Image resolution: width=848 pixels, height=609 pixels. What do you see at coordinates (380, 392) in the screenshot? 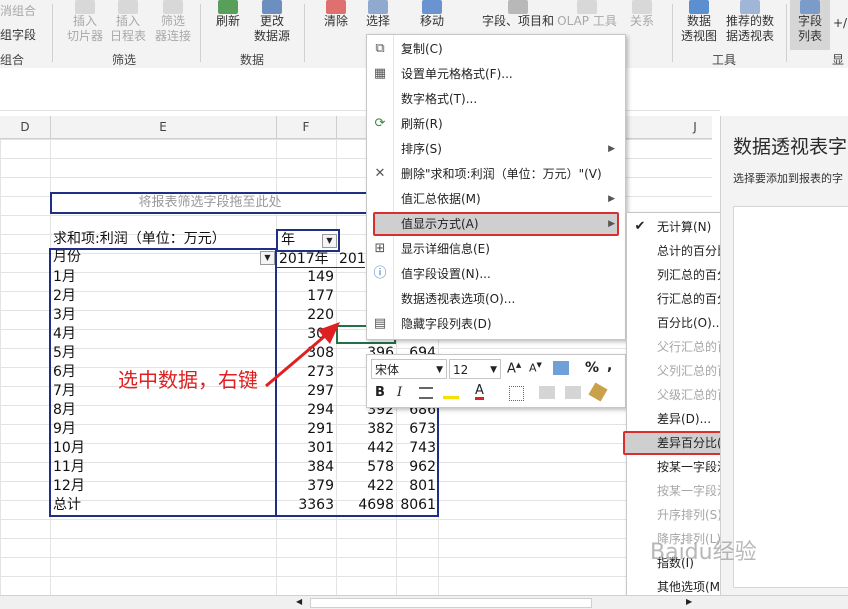
I see `bold-button: B` at bounding box center [380, 392].